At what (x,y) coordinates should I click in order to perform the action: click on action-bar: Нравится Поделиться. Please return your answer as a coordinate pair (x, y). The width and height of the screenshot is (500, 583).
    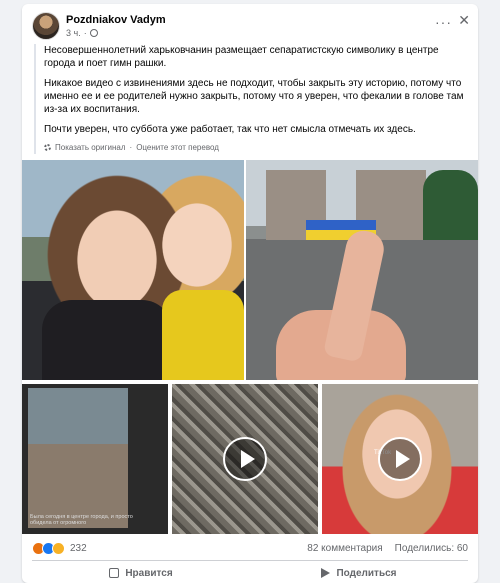
    Looking at the image, I should click on (250, 573).